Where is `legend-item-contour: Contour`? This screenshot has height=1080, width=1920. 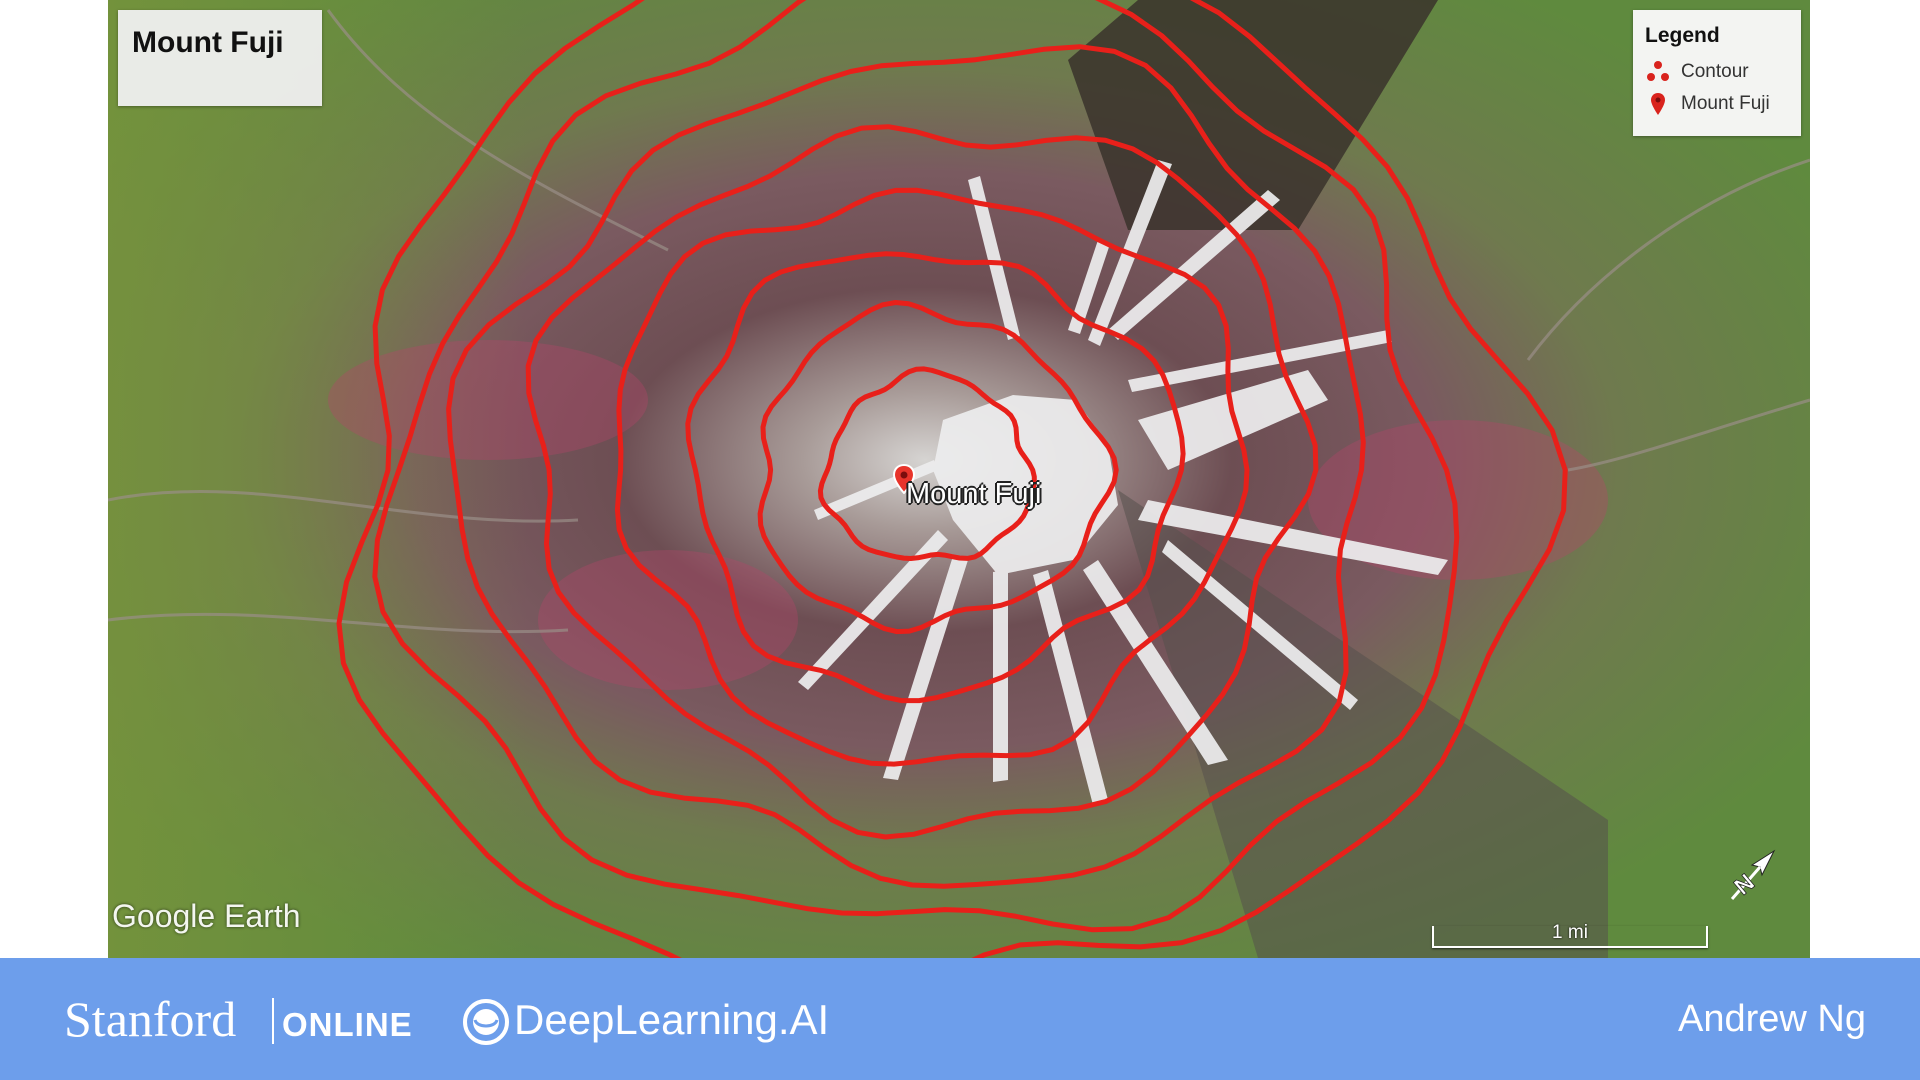
legend-item-contour: Contour is located at coordinates (1717, 72).